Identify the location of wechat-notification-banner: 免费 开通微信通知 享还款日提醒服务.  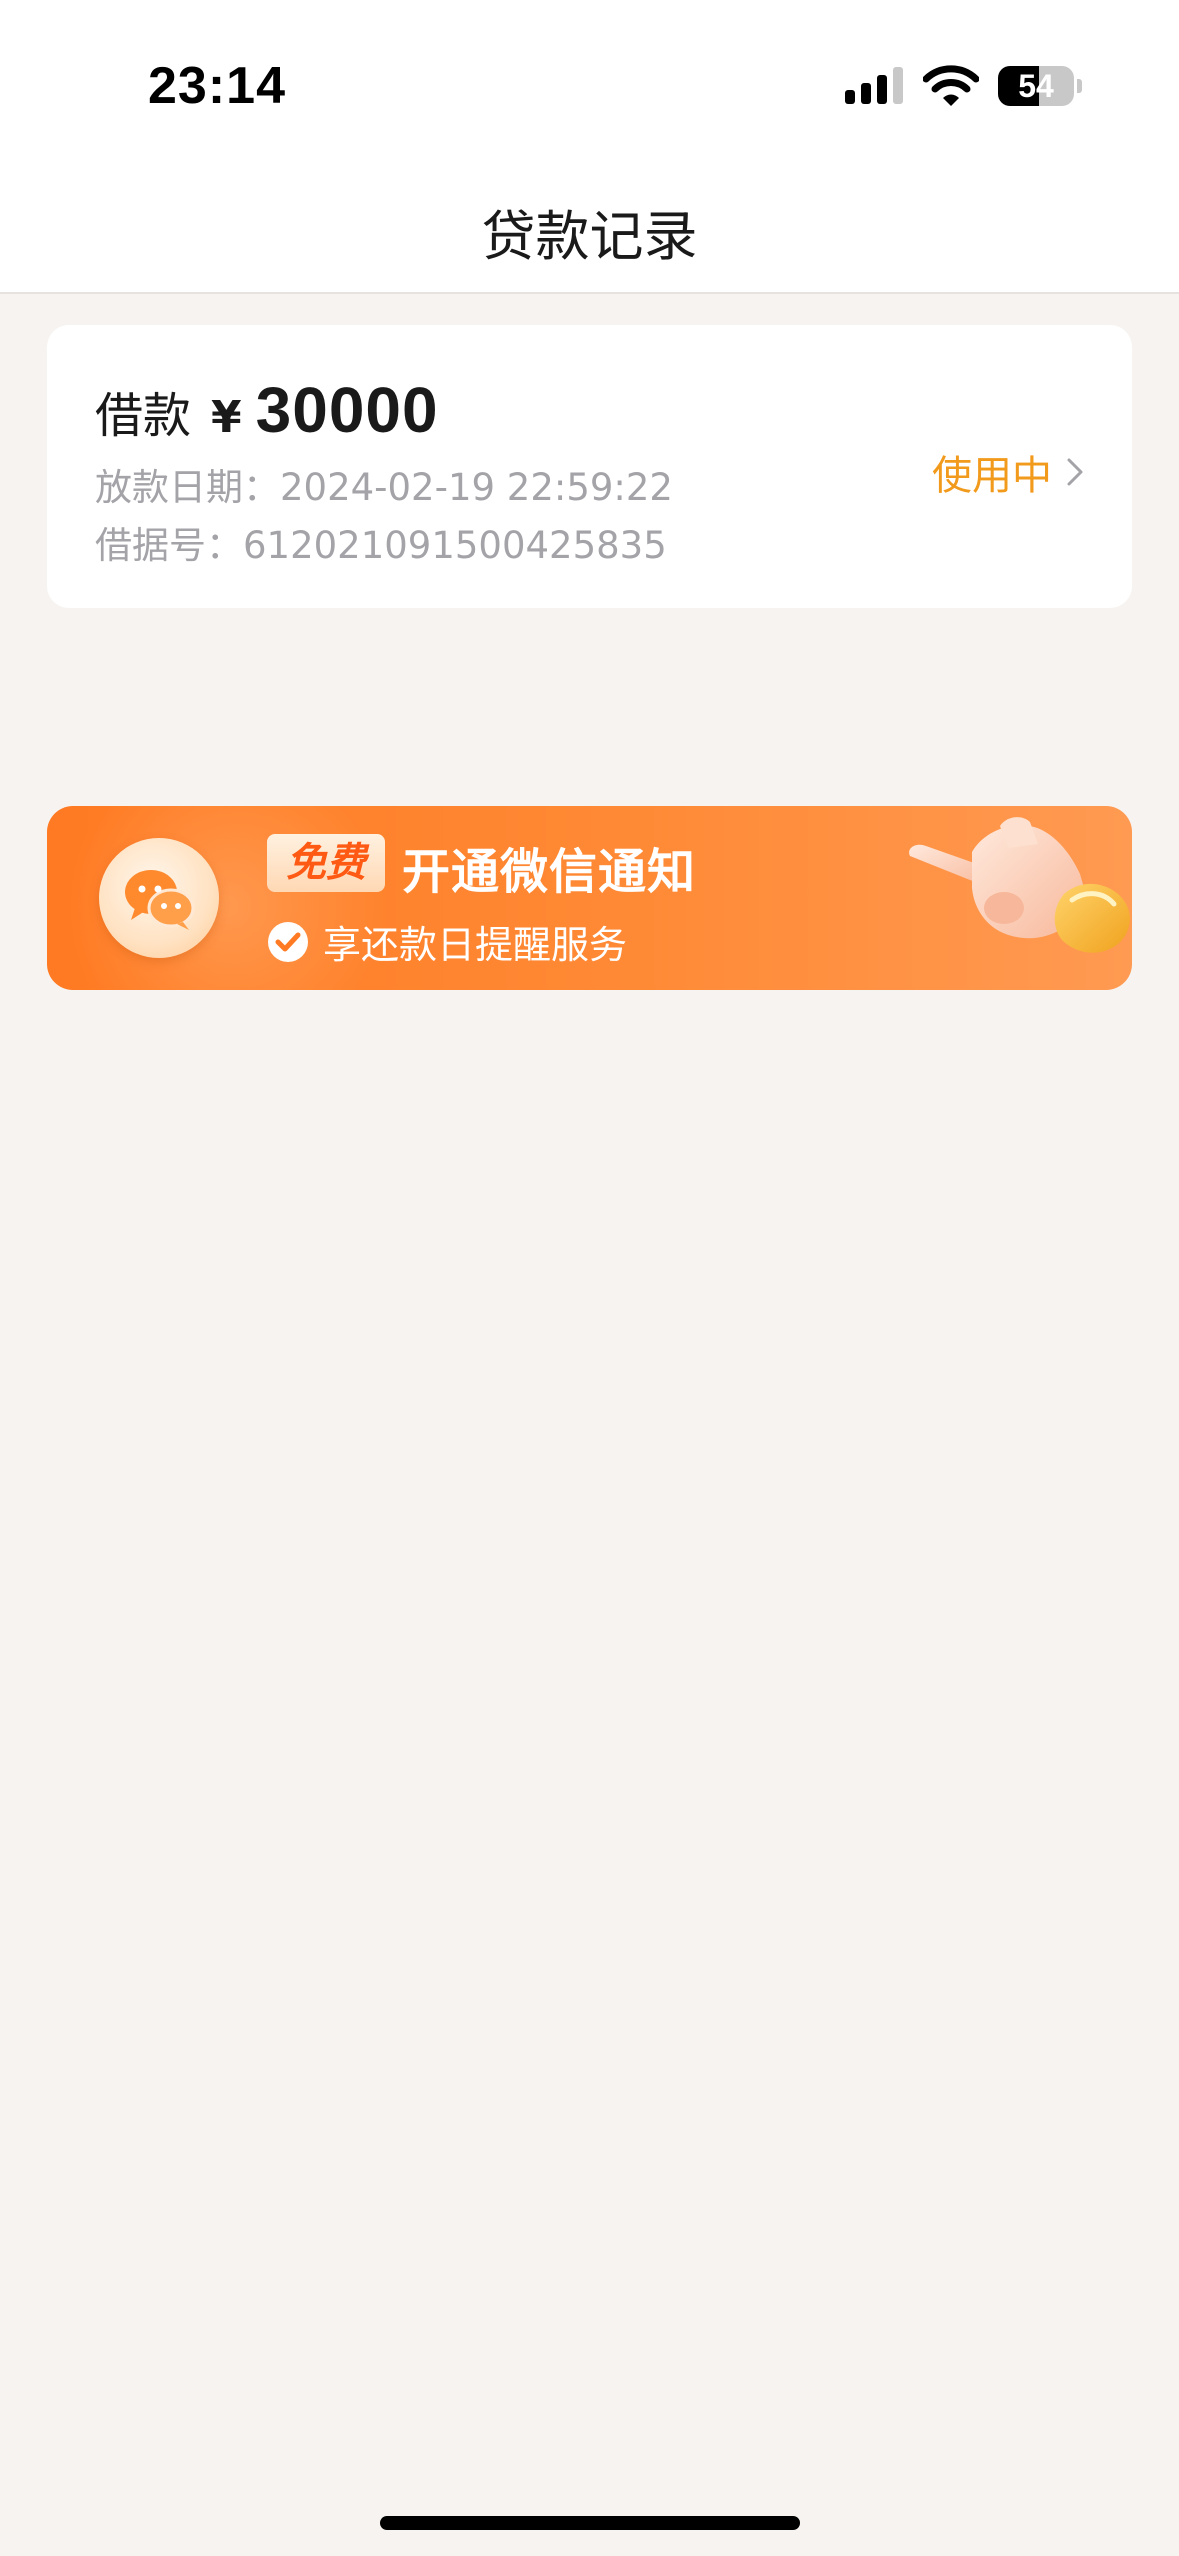
(589, 898).